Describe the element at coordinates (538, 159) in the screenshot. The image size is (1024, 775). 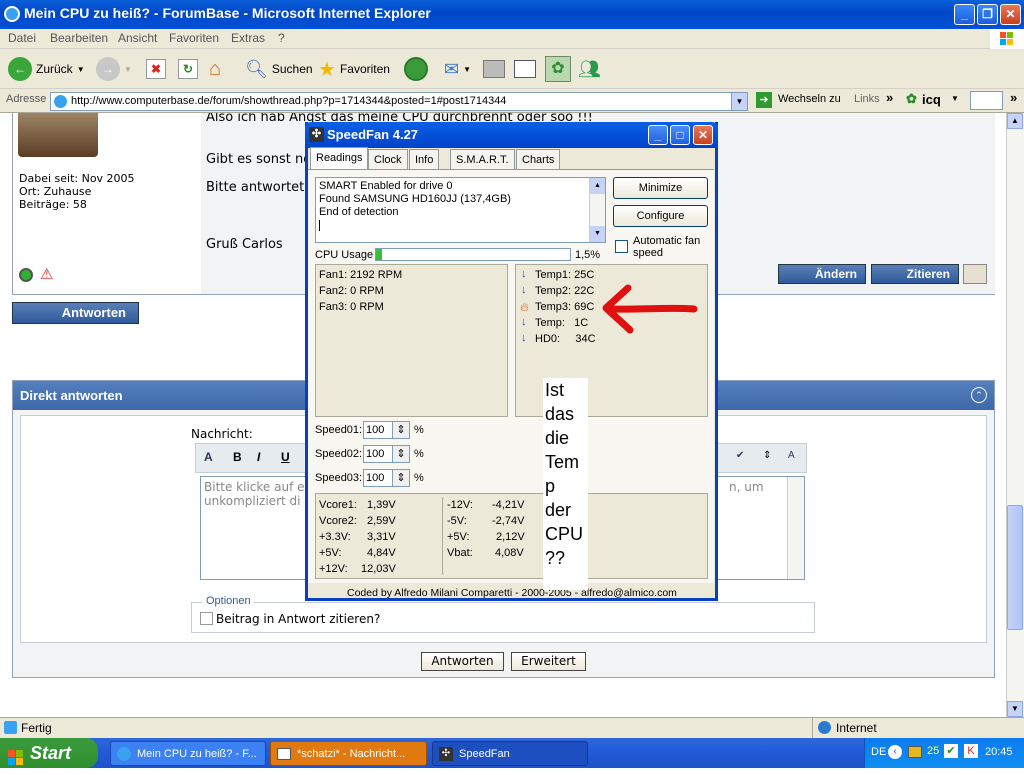
I see `tab-charts: Charts` at that location.